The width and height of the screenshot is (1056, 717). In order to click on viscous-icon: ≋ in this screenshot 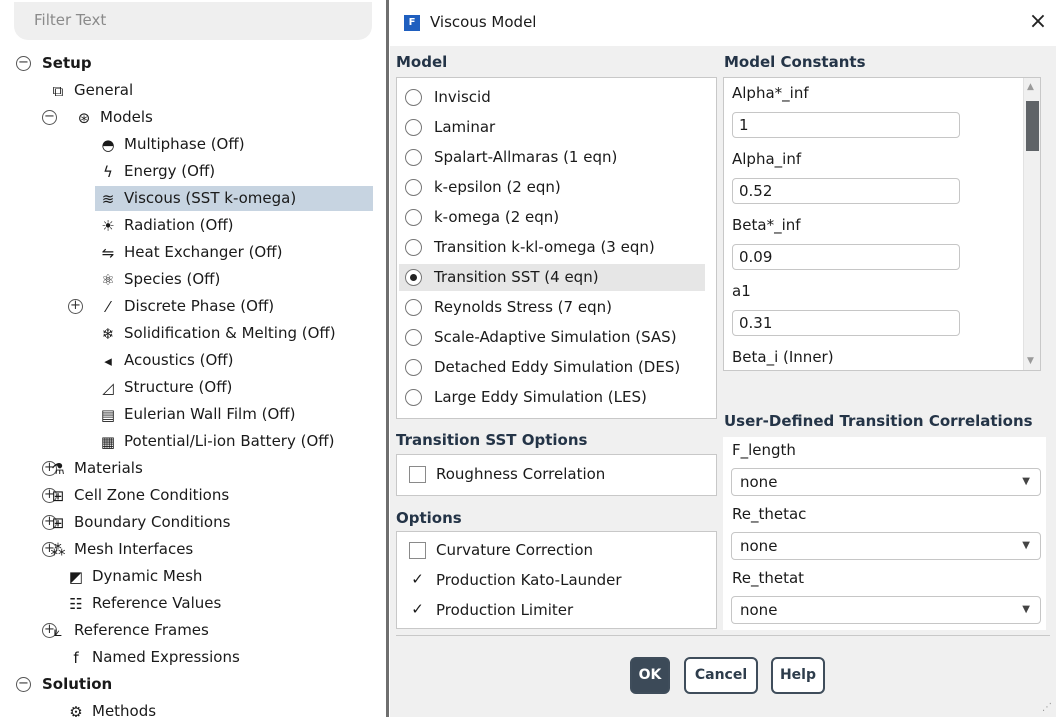, I will do `click(108, 199)`.